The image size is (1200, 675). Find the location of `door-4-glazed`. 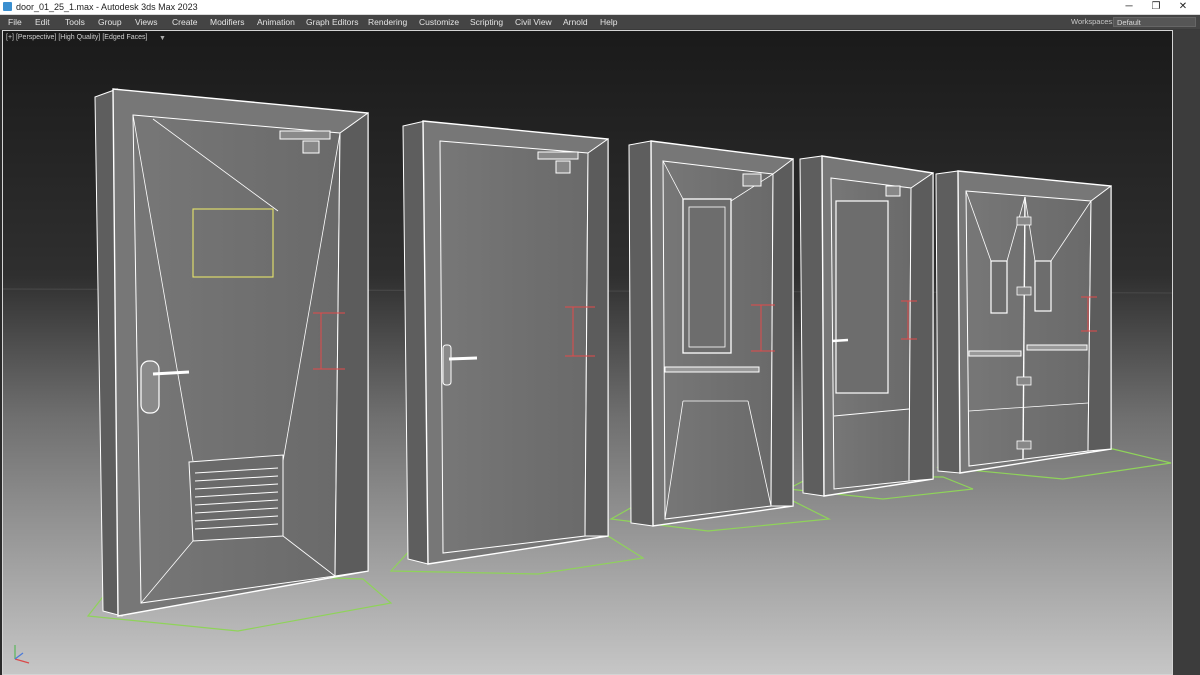

door-4-glazed is located at coordinates (866, 326).